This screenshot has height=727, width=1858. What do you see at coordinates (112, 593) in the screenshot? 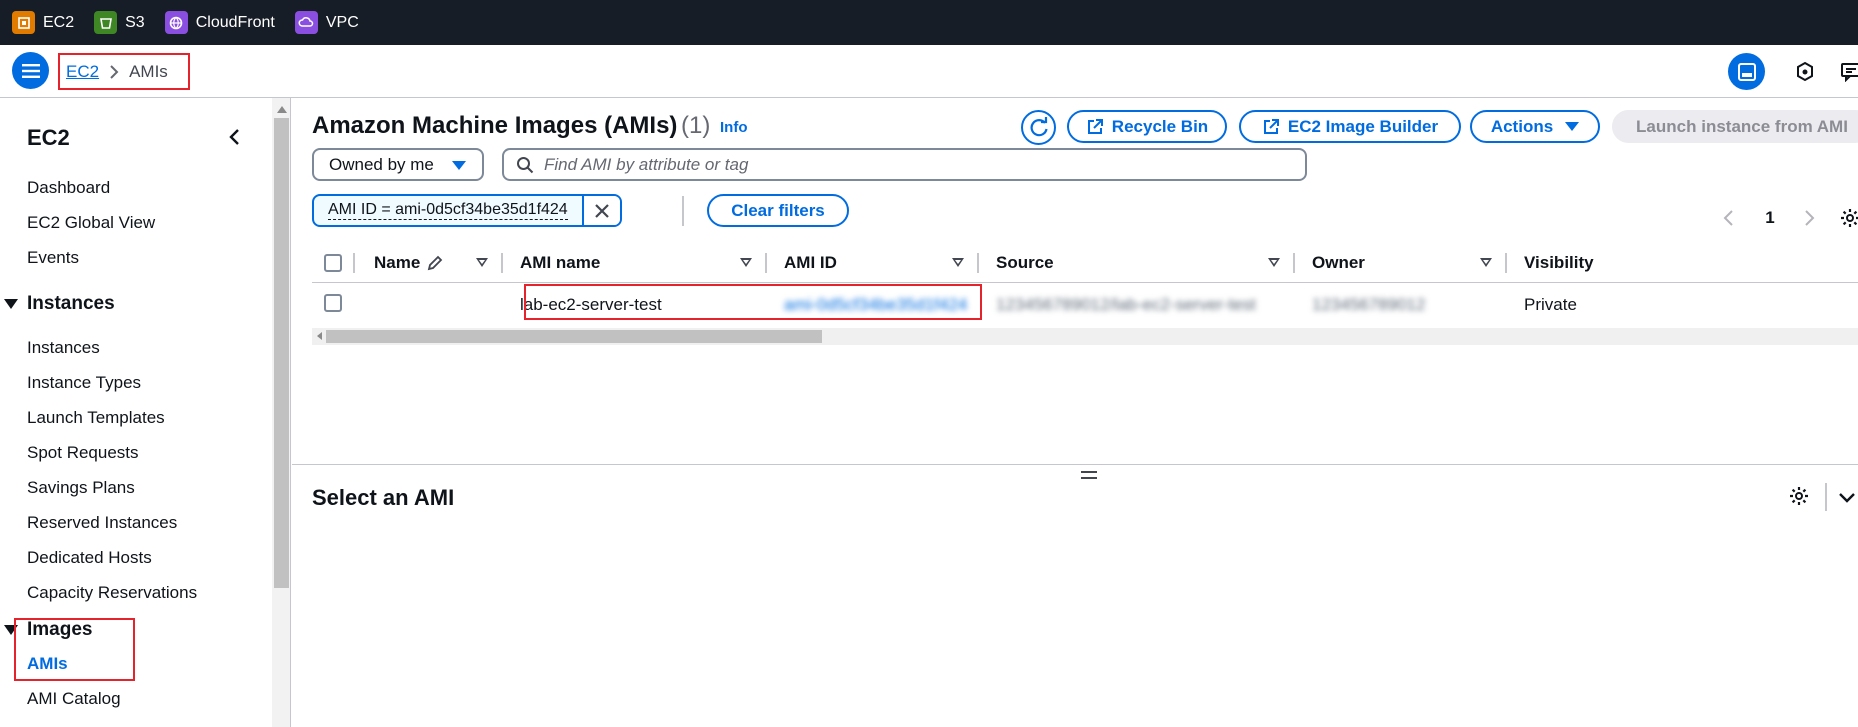
I see `nav-capacity-reservations: Capacity Reservations` at bounding box center [112, 593].